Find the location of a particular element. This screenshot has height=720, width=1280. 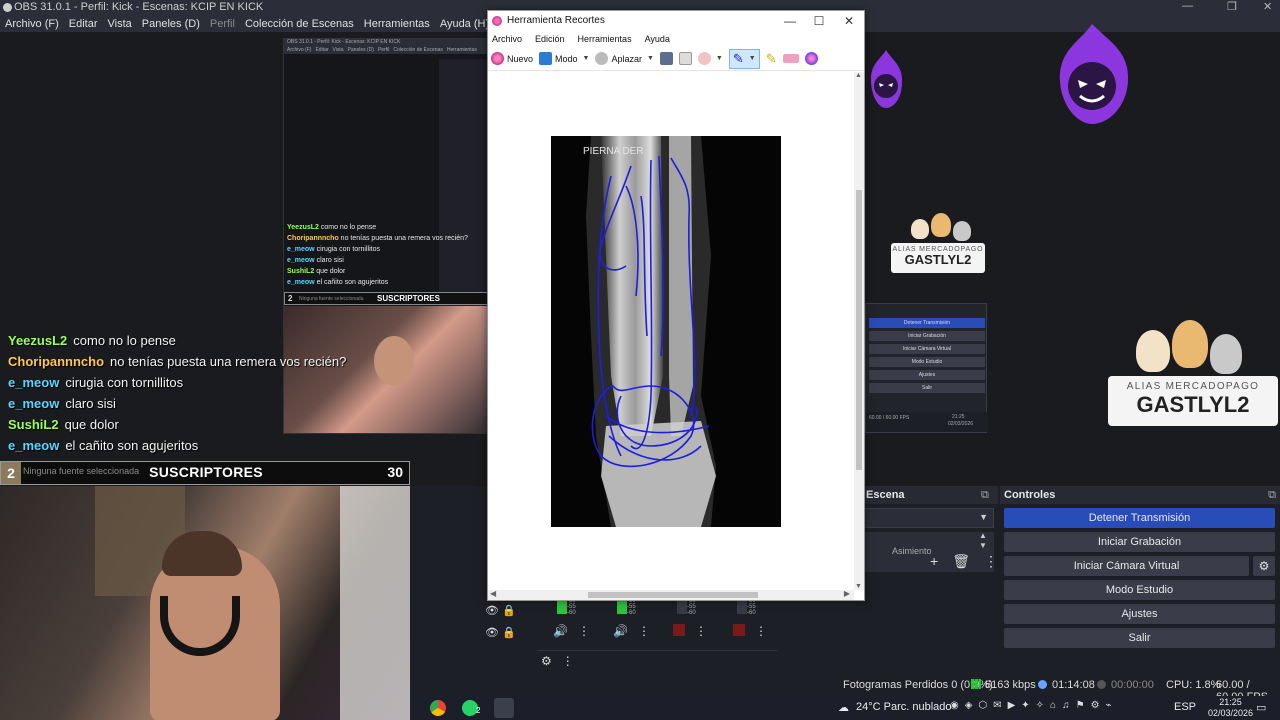

menu-coleccion-escenas: Colección de Escenas is located at coordinates (299, 24).